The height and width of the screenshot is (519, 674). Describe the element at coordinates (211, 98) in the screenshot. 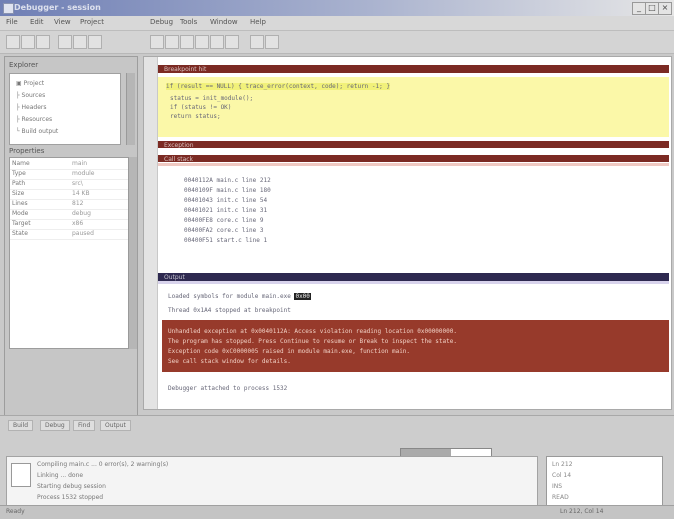

I see `code-line: status = init_module();` at that location.